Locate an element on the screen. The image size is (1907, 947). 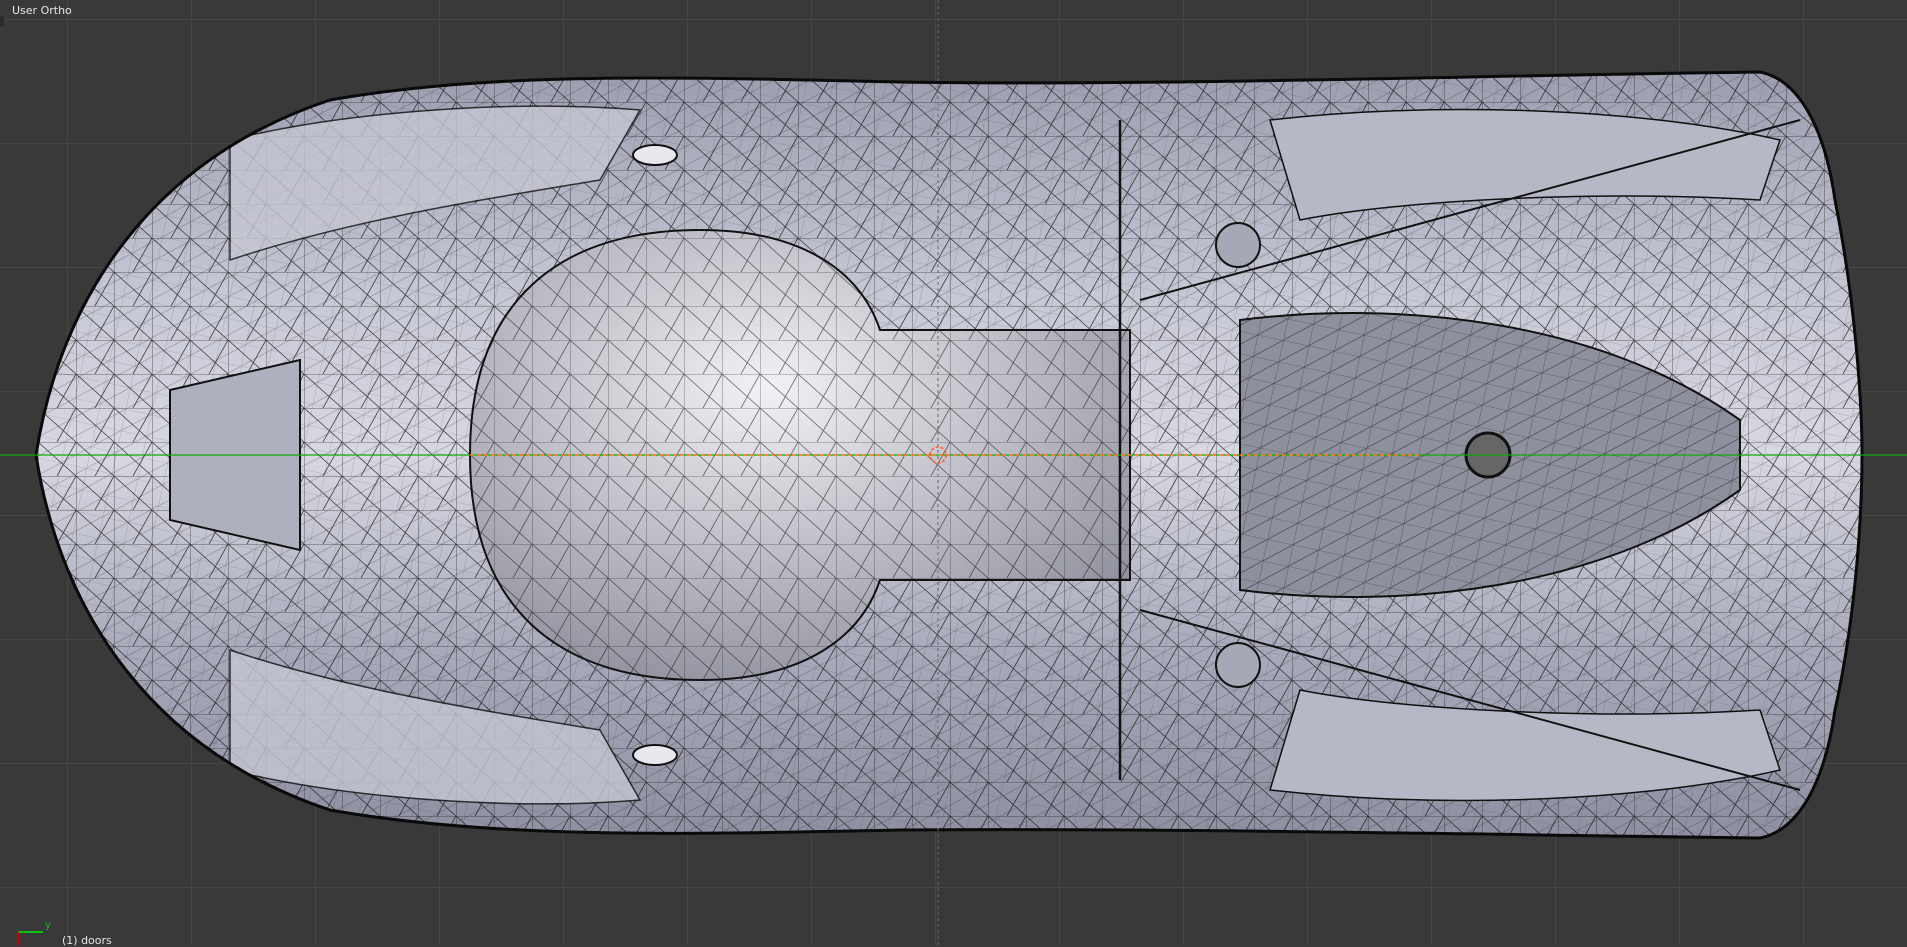
axis-y-label: y is located at coordinates (48, 925).